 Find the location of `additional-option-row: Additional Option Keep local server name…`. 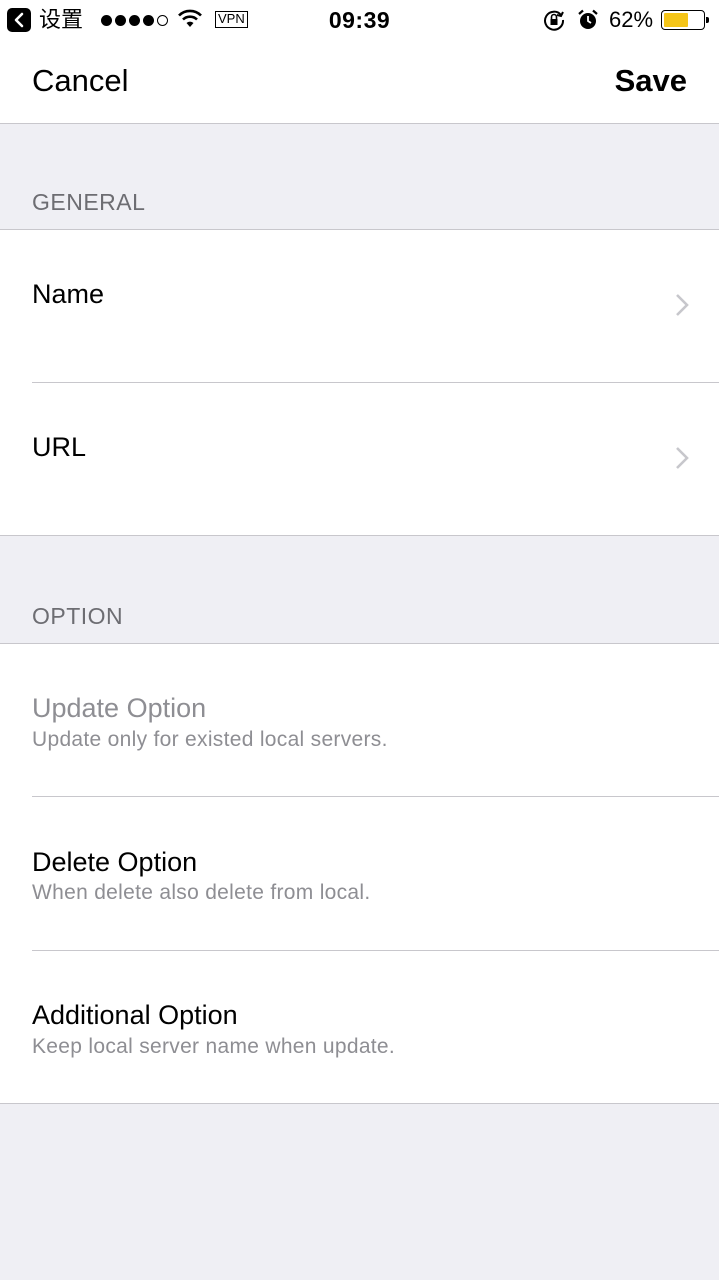

additional-option-row: Additional Option Keep local server name… is located at coordinates (359, 1027).